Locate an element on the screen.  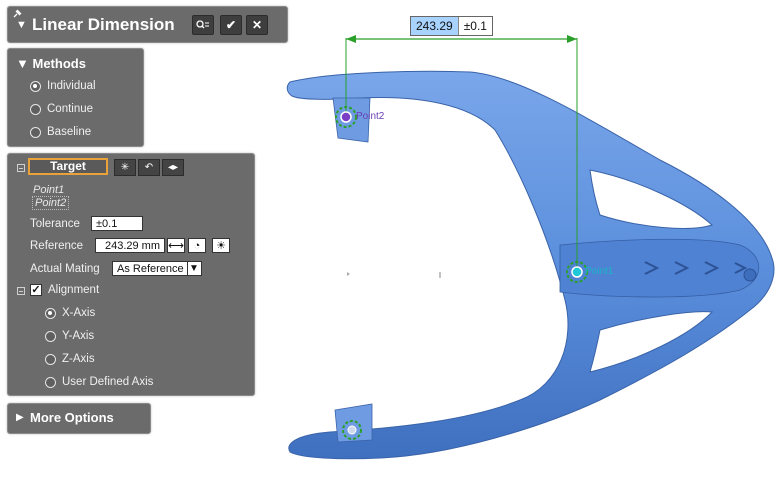
checkmark-icon: ✔ is located at coordinates (231, 25).